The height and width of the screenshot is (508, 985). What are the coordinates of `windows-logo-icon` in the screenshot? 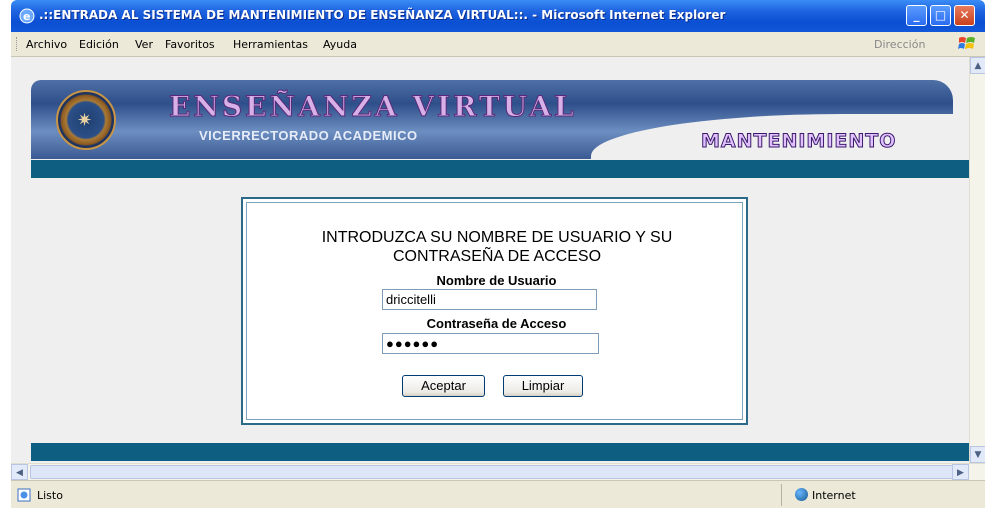 It's located at (966, 43).